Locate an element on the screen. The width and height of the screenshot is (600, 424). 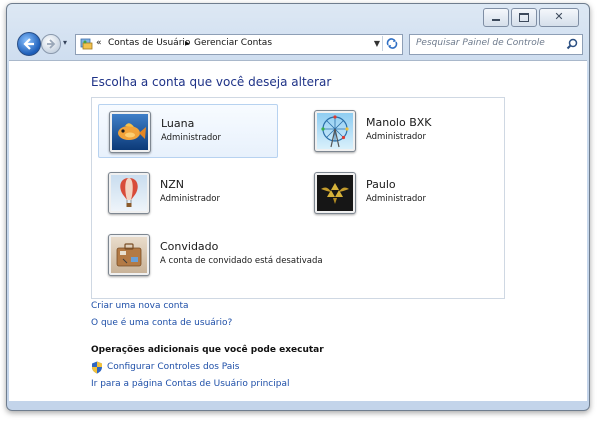
refresh-button is located at coordinates (391, 43).